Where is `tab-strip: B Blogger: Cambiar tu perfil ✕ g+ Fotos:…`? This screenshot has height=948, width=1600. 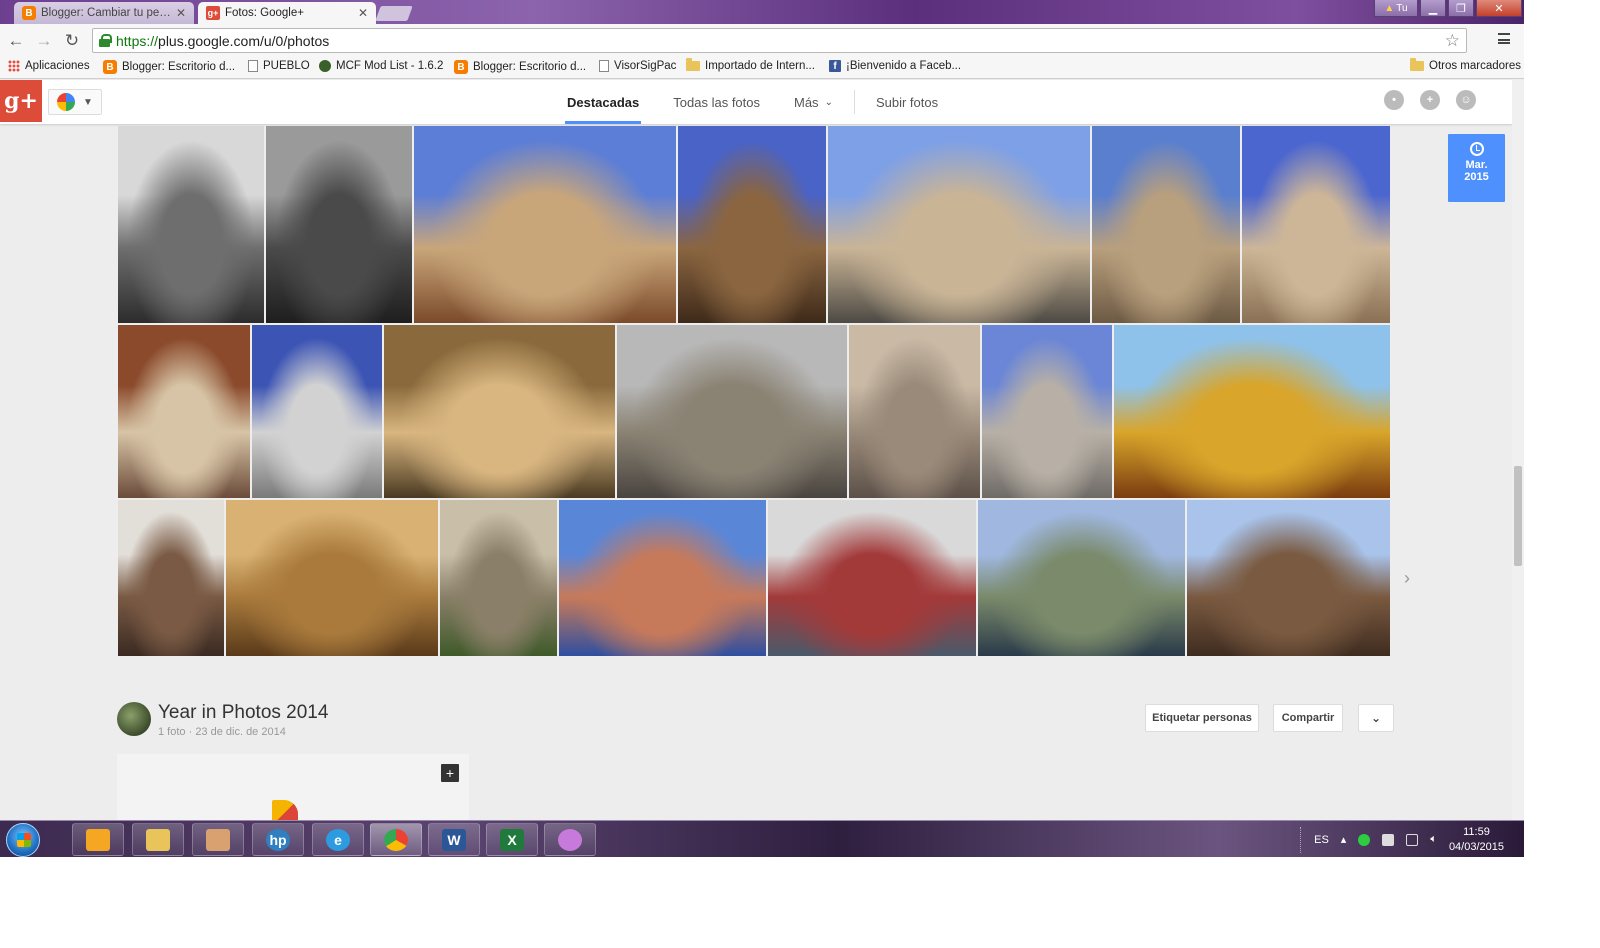 tab-strip: B Blogger: Cambiar tu perfil ✕ g+ Fotos:… is located at coordinates (762, 12).